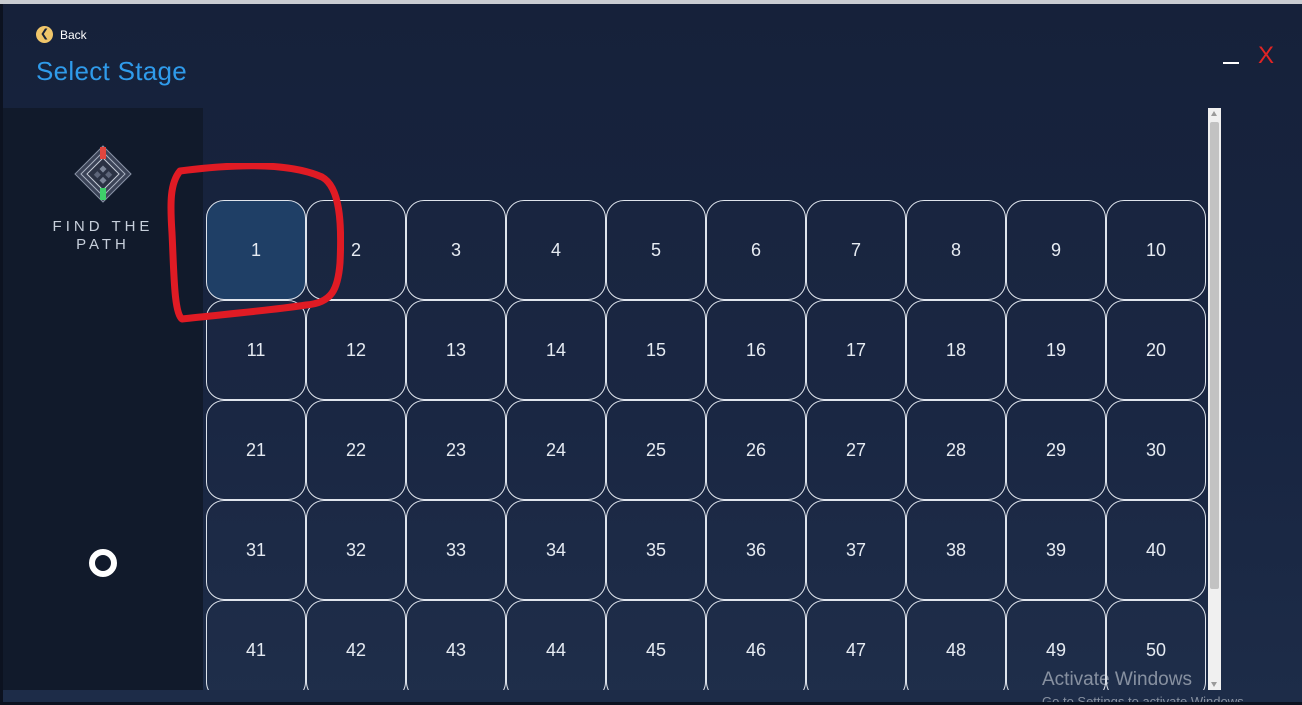  I want to click on stage-tile-7: 7, so click(856, 250).